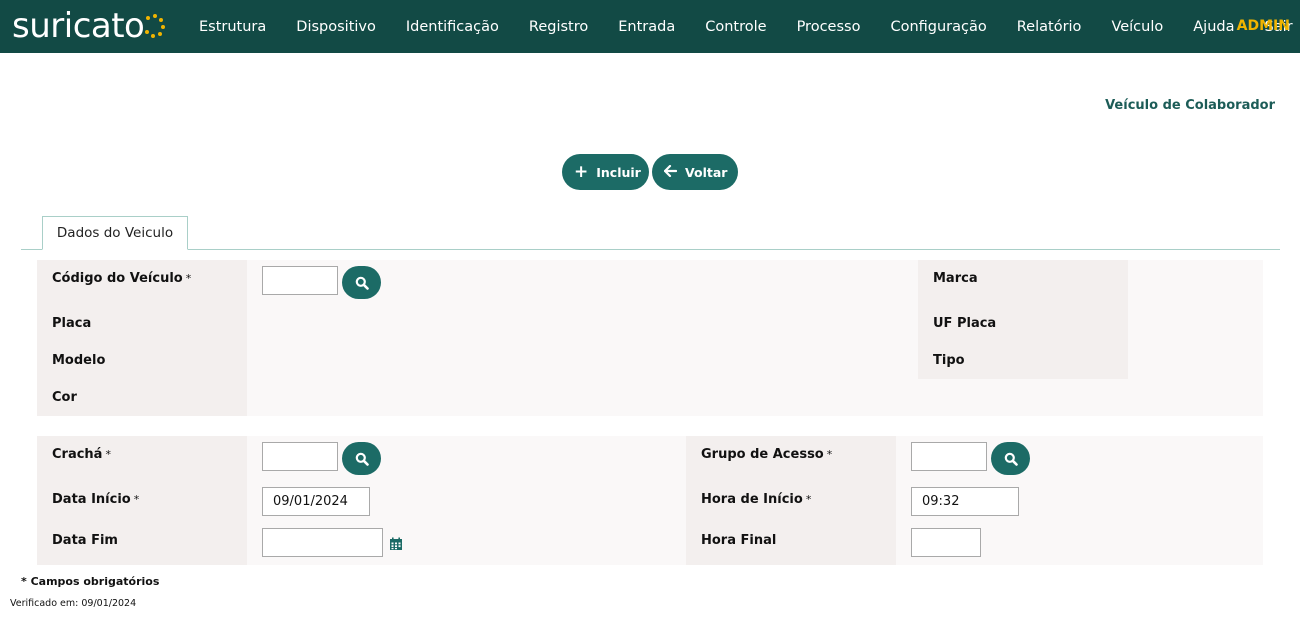 The height and width of the screenshot is (619, 1300). I want to click on menu-processo: Processo, so click(829, 27).